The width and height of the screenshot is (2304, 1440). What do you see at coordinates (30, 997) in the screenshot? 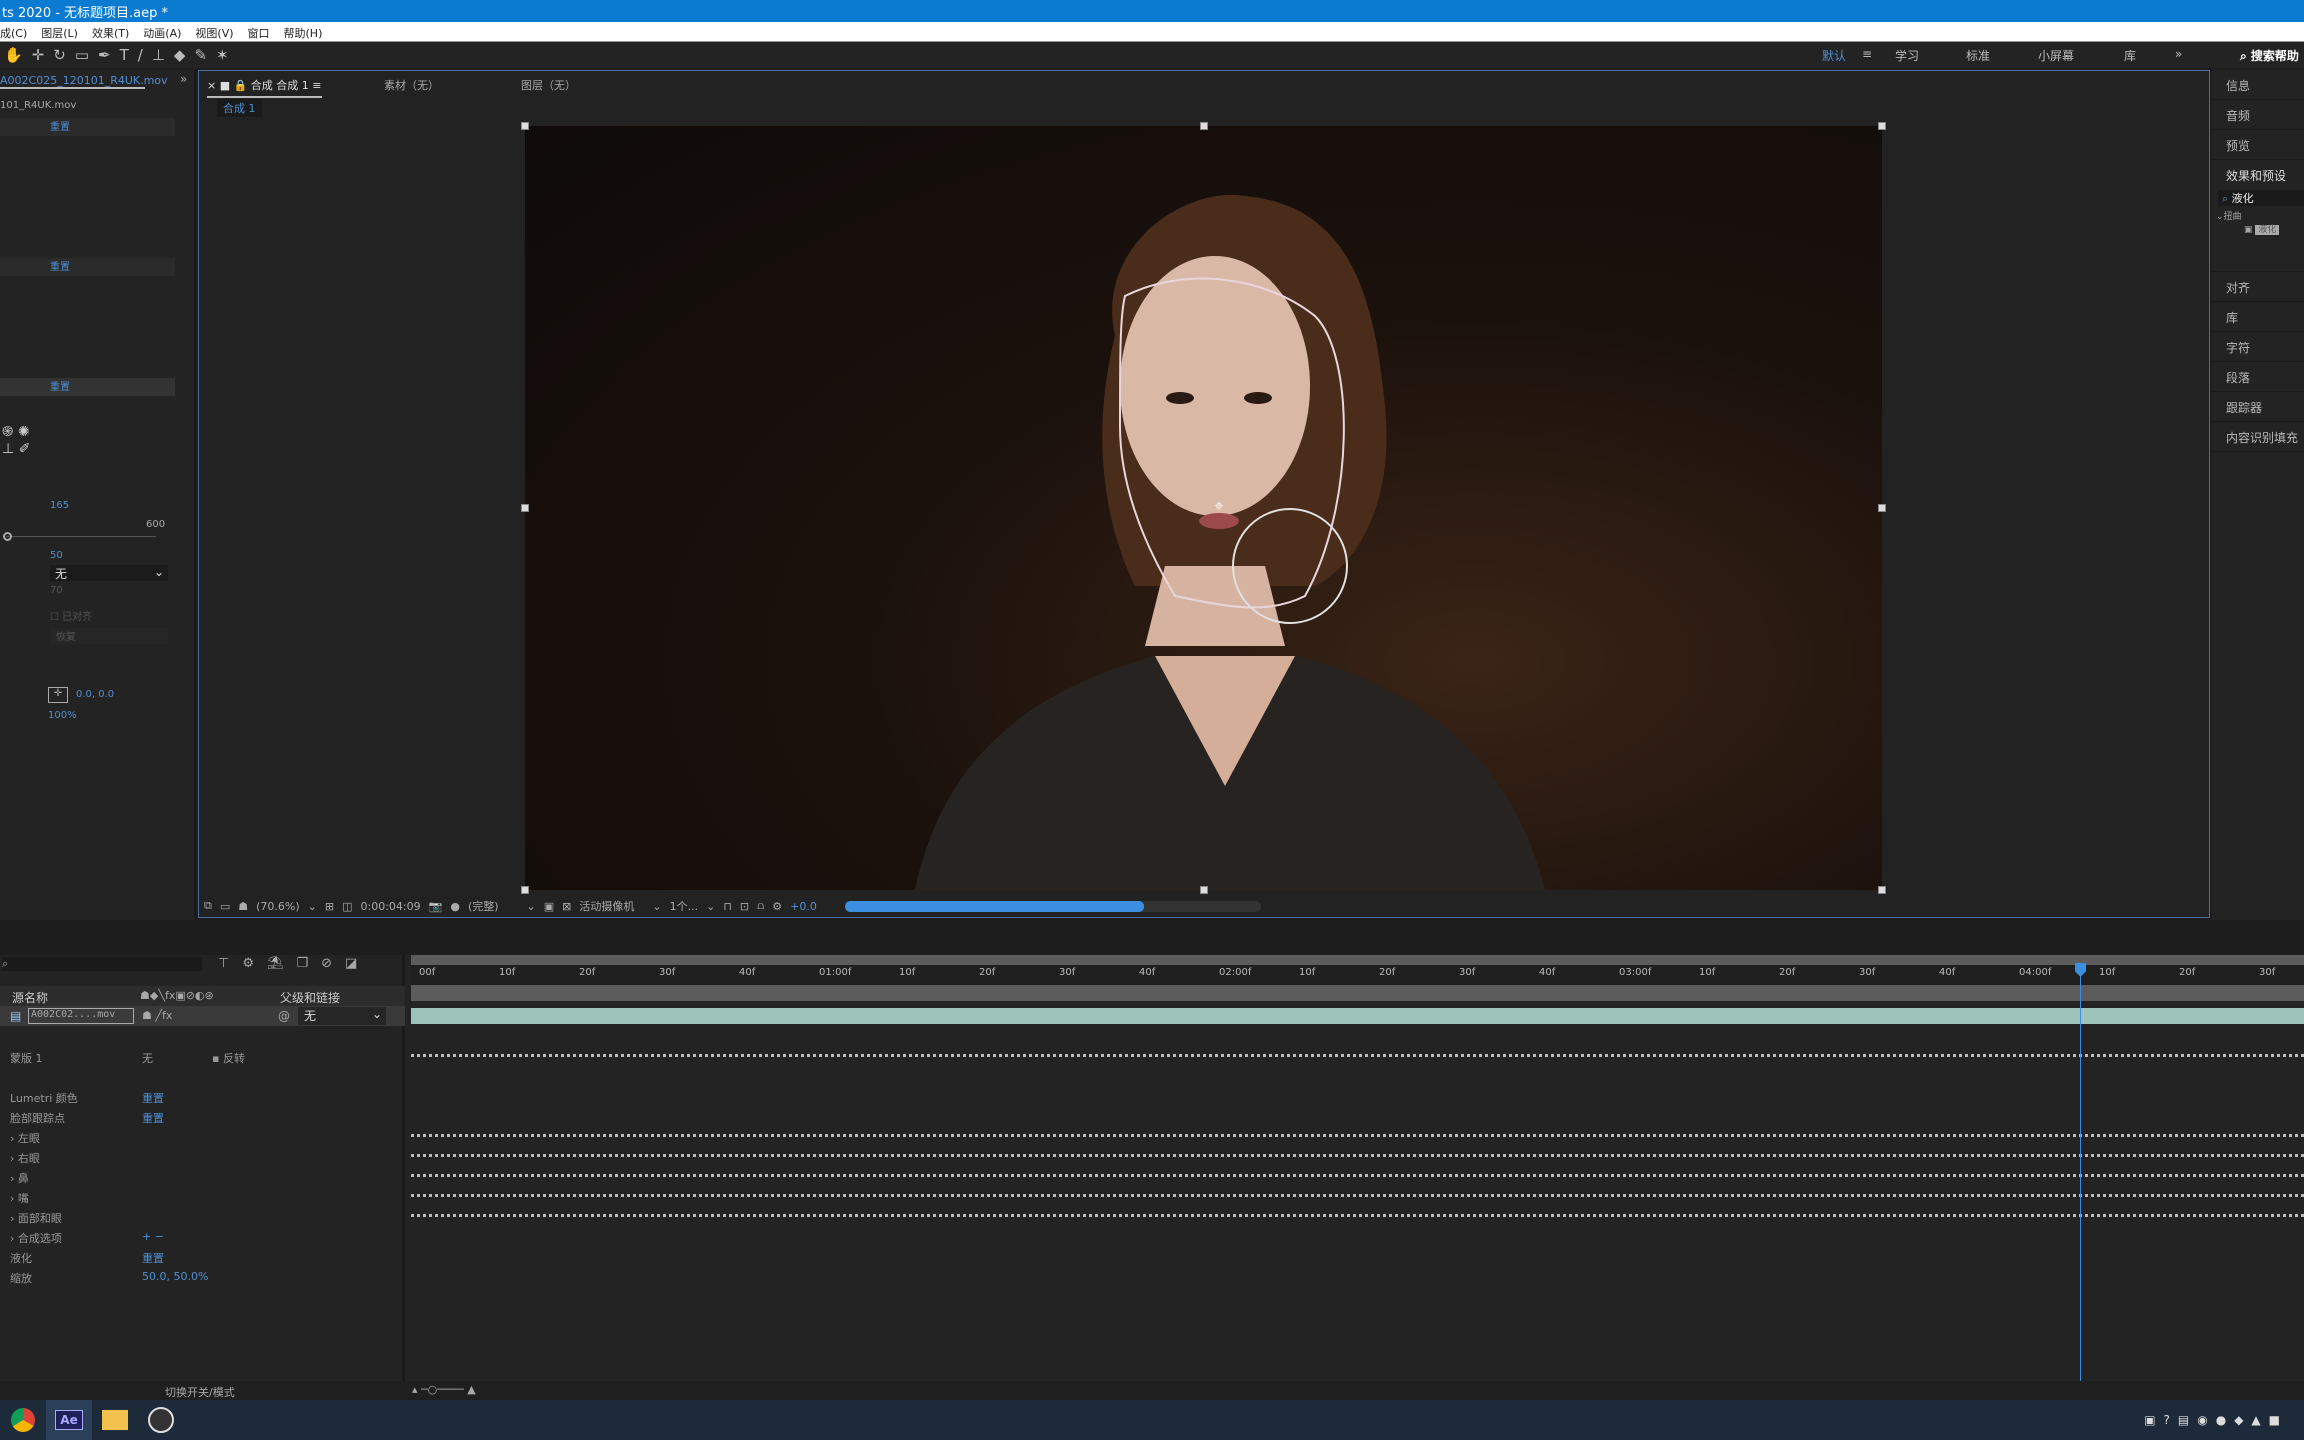
I see `source-name-header: 源名称` at bounding box center [30, 997].